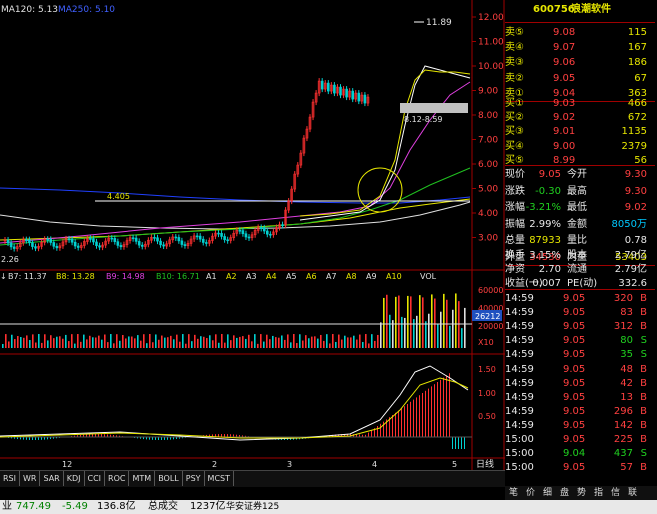  What do you see at coordinates (86, 10) in the screenshot?
I see `ma250-label: MA250: 5.10` at bounding box center [86, 10].